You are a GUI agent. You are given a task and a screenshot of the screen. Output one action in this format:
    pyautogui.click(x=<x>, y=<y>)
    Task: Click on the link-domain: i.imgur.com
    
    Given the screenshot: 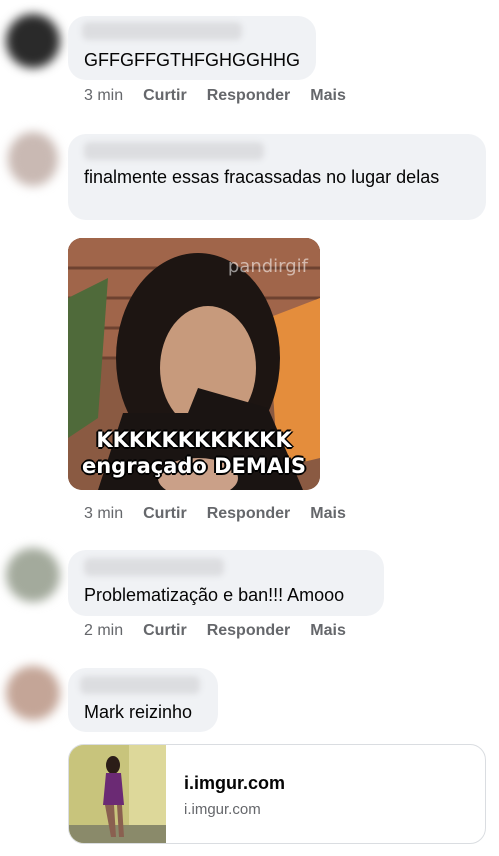 What is the action you would take?
    pyautogui.click(x=222, y=809)
    